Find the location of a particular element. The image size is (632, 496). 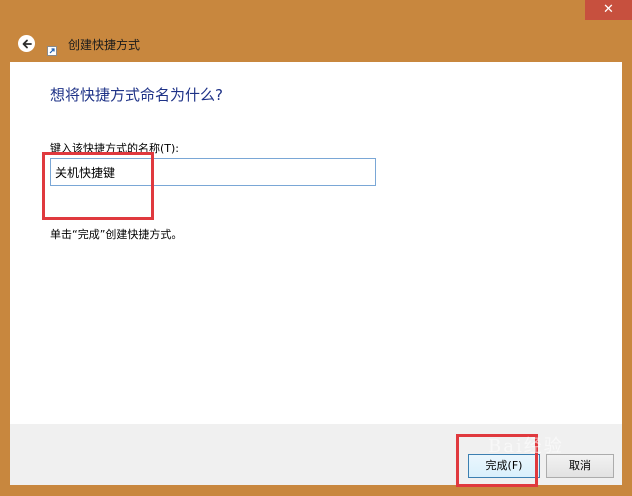

cancel-button: 取消 is located at coordinates (580, 466).